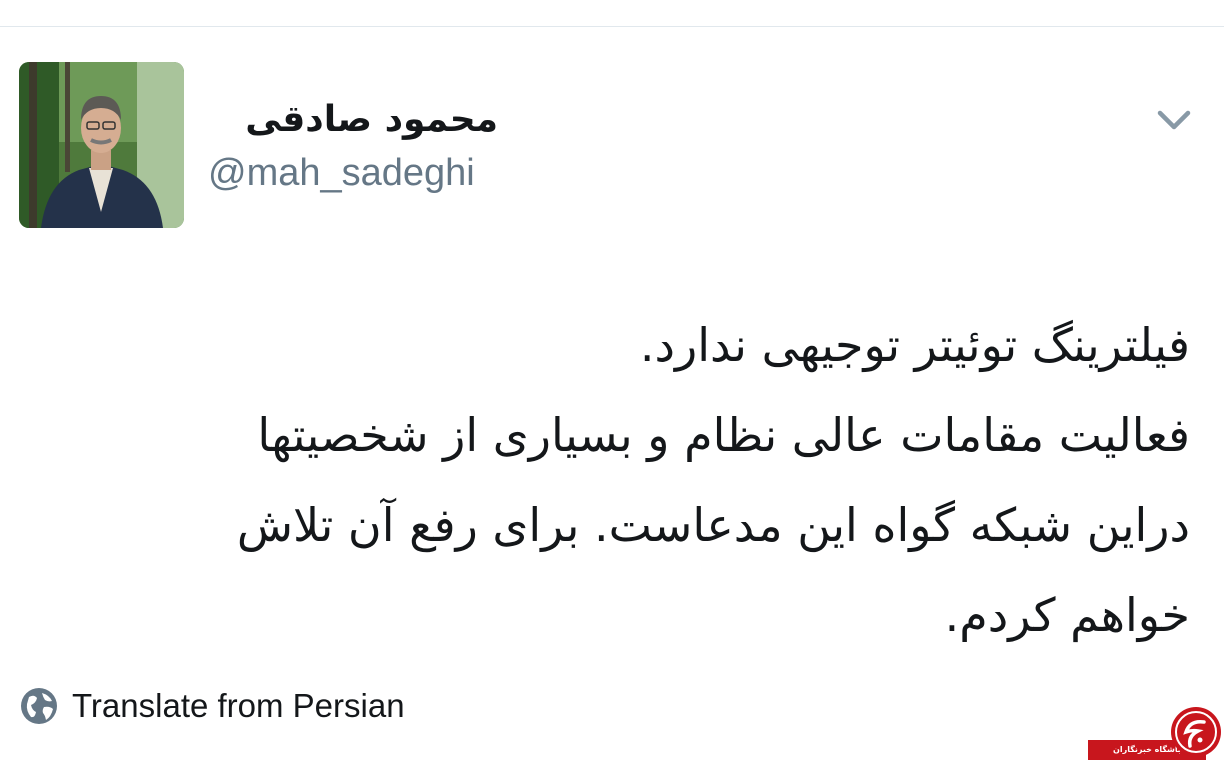 This screenshot has height=760, width=1224. What do you see at coordinates (39, 706) in the screenshot?
I see `globe-icon` at bounding box center [39, 706].